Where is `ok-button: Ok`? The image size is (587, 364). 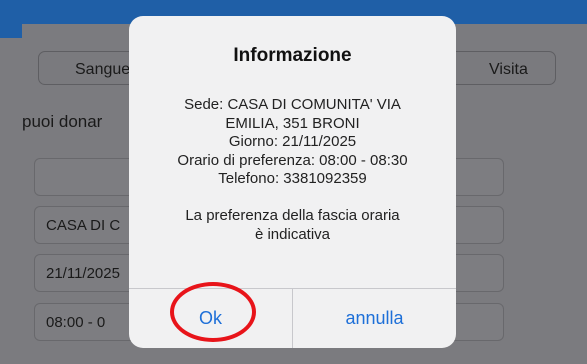 ok-button: Ok is located at coordinates (210, 318).